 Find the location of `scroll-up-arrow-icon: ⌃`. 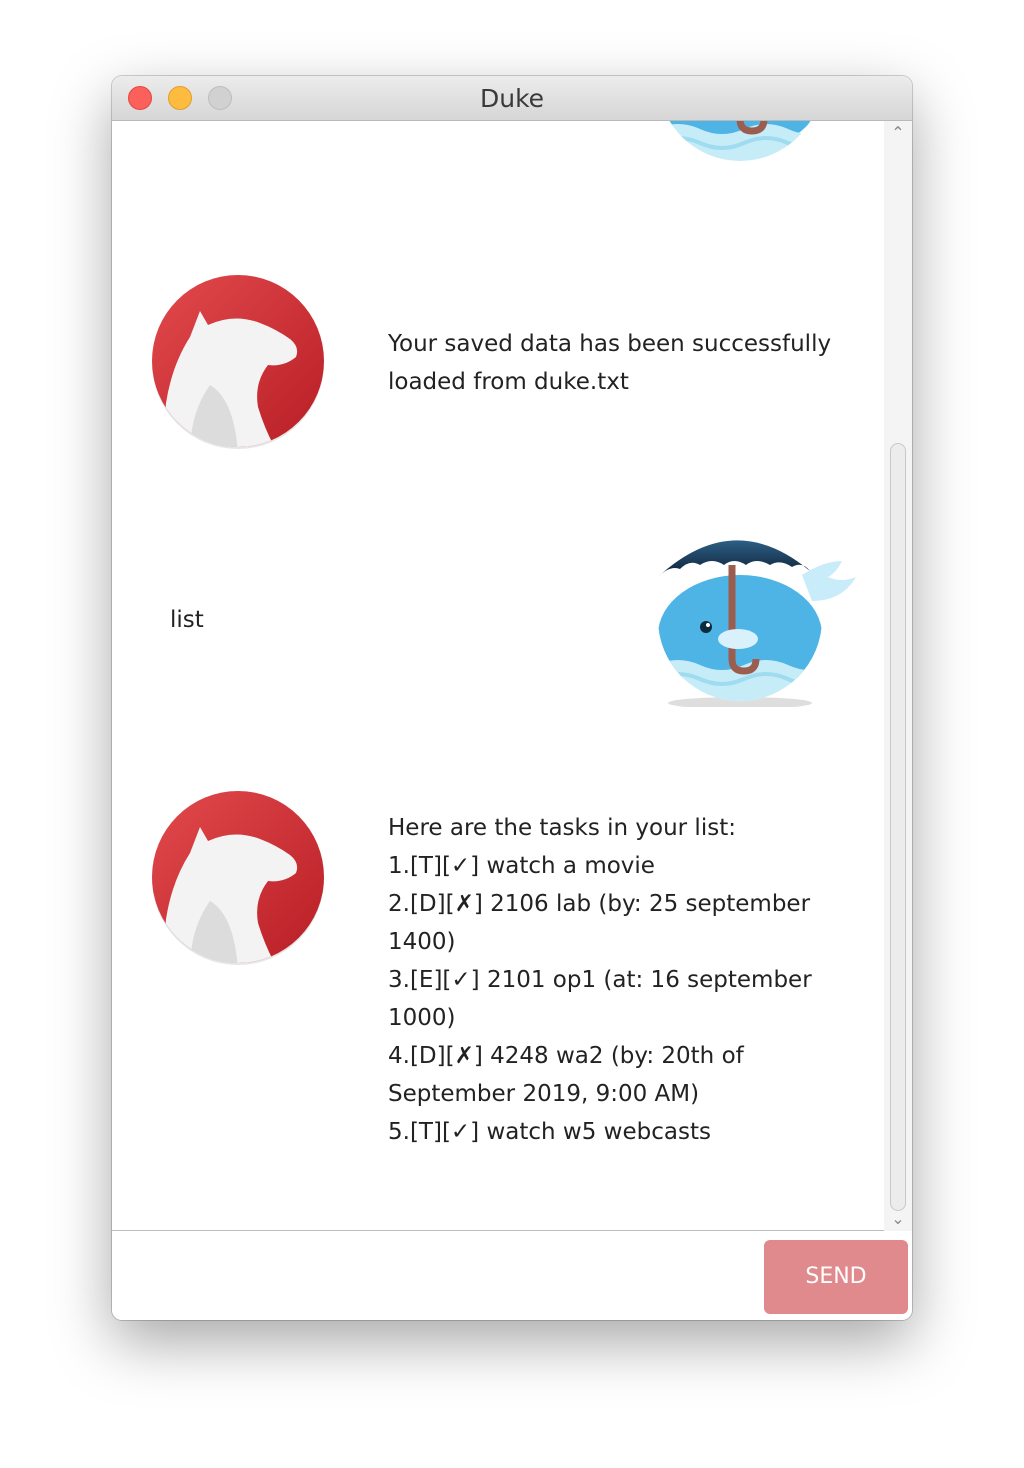

scroll-up-arrow-icon: ⌃ is located at coordinates (898, 133).